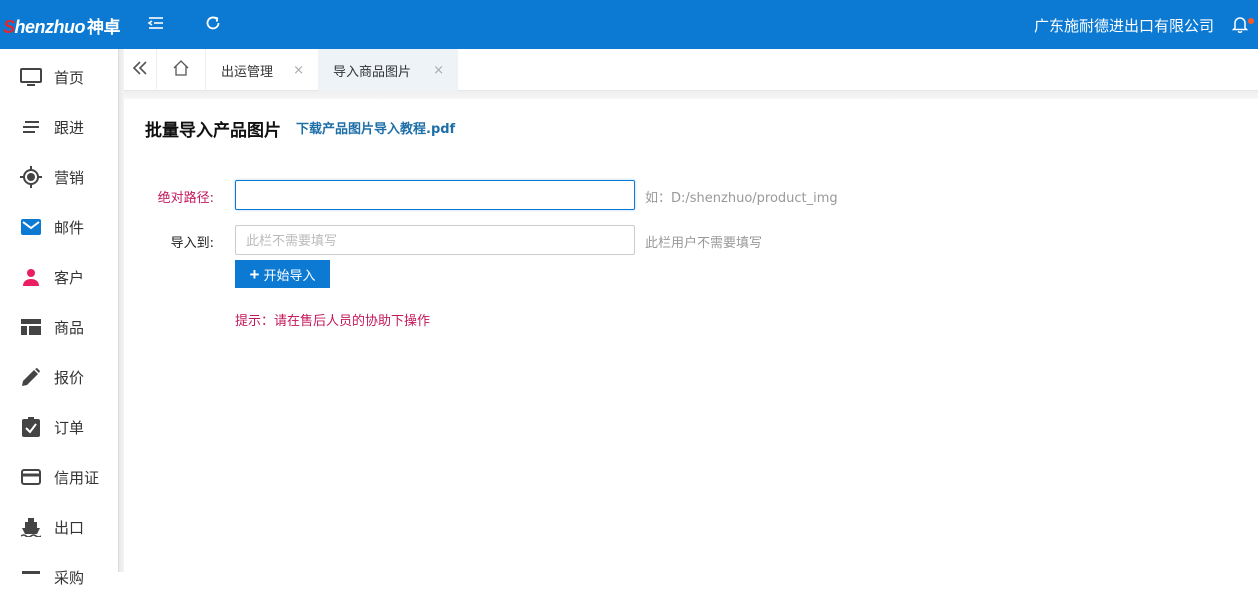 The image size is (1258, 602). I want to click on credit-card-icon, so click(31, 477).